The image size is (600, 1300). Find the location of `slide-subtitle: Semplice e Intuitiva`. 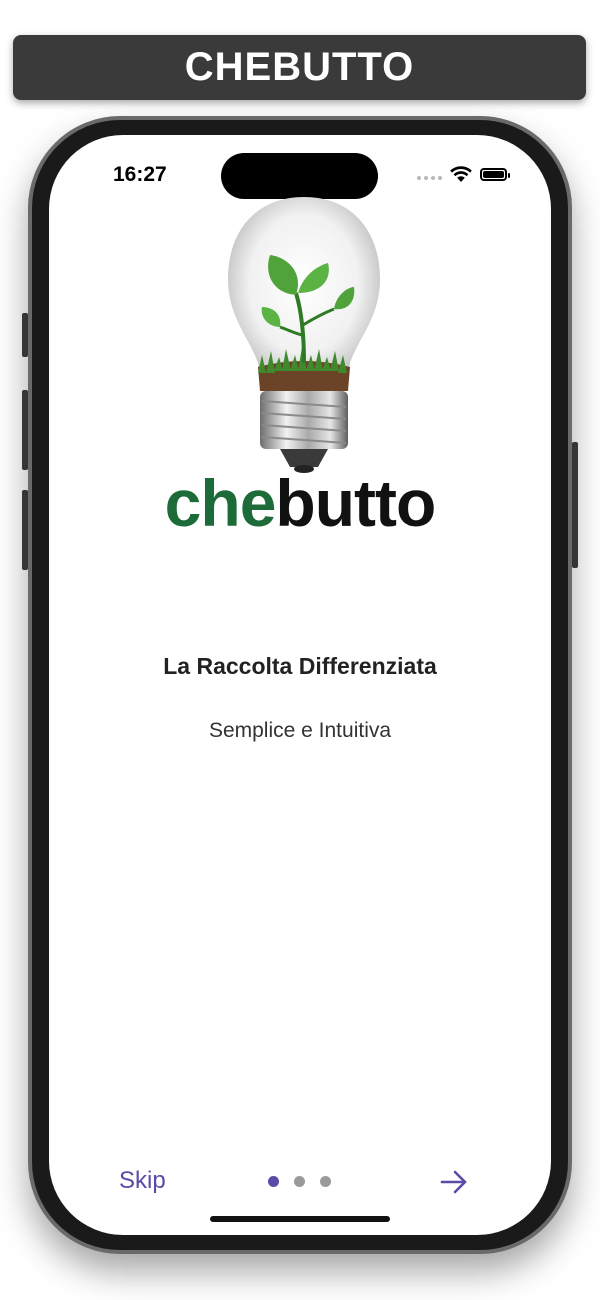

slide-subtitle: Semplice e Intuitiva is located at coordinates (300, 730).